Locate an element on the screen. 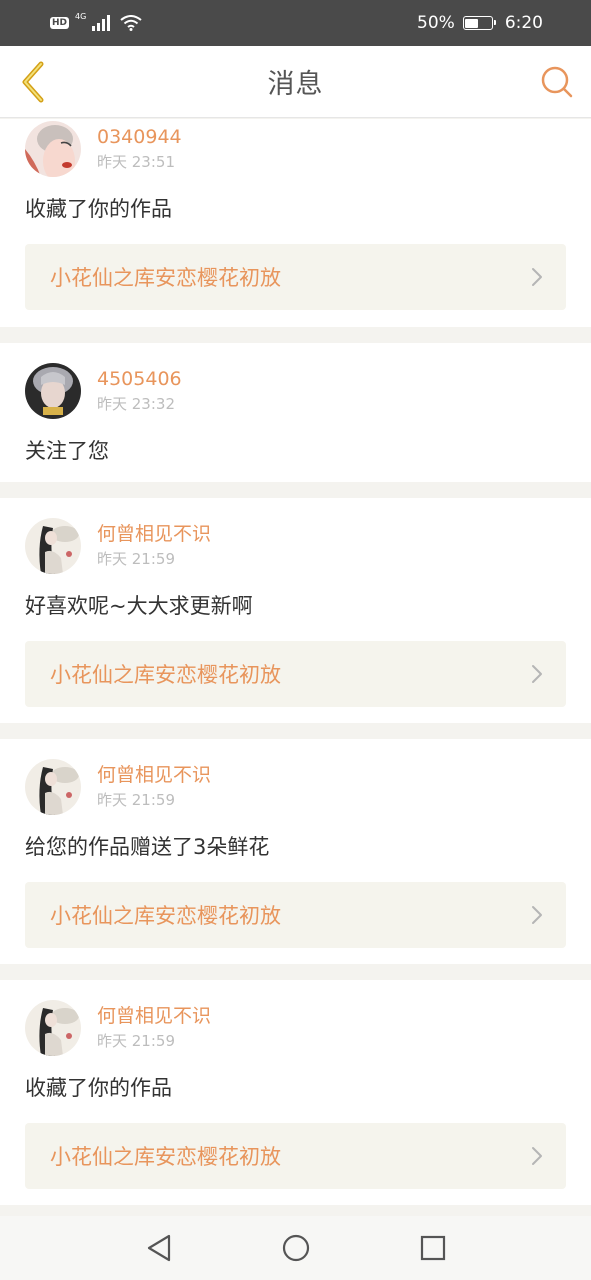 The width and height of the screenshot is (591, 1280). system-nav-bar is located at coordinates (295, 1248).